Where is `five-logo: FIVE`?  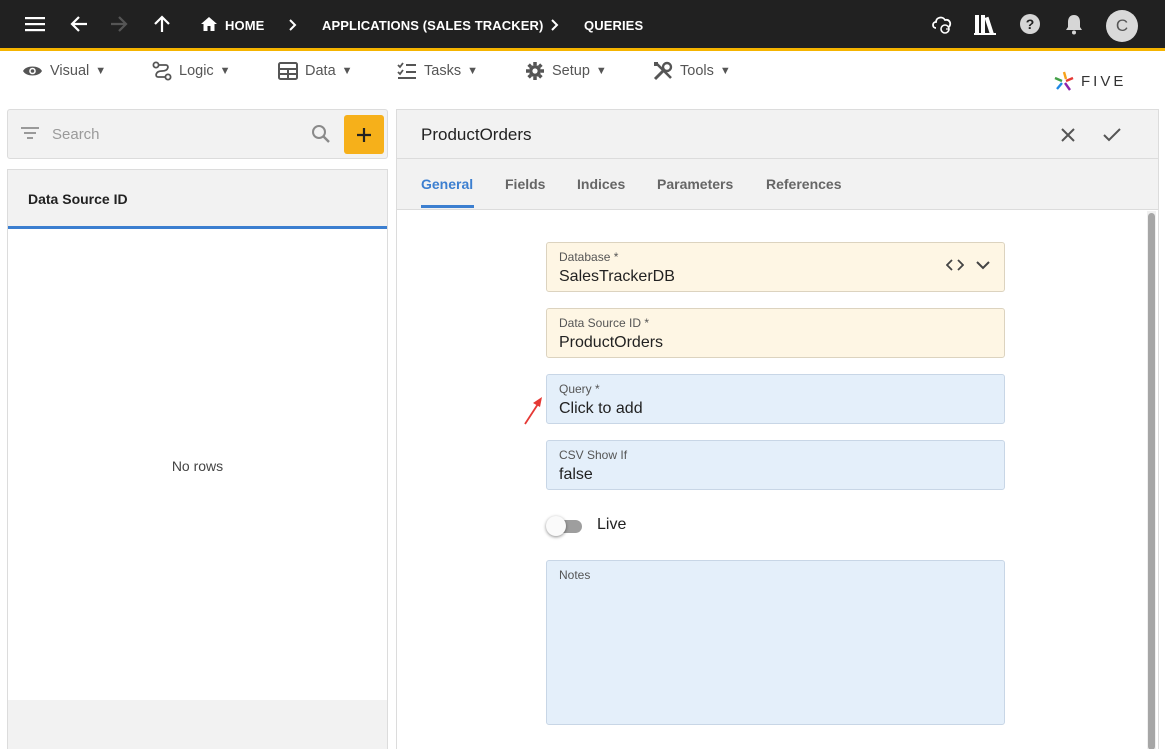 five-logo: FIVE is located at coordinates (1089, 81).